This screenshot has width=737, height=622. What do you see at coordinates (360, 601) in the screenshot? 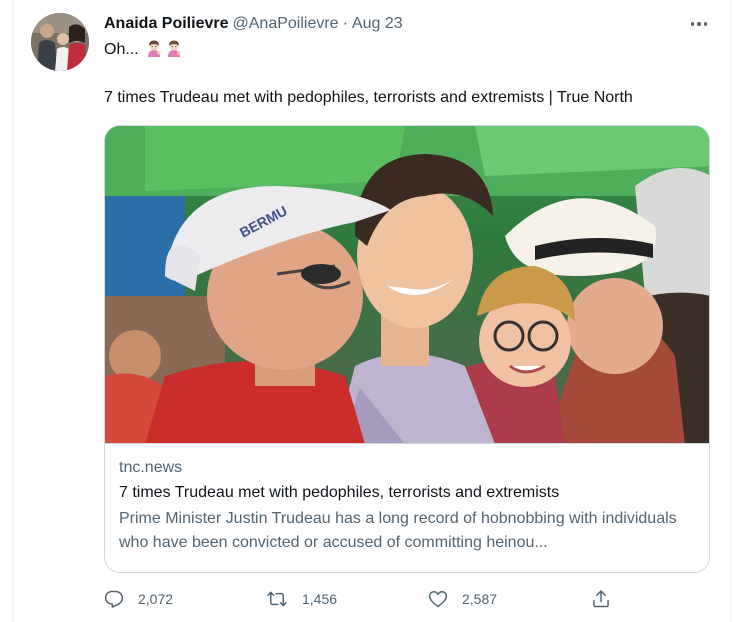
I see `tweet-actions: 2,072 1,456 2,587` at bounding box center [360, 601].